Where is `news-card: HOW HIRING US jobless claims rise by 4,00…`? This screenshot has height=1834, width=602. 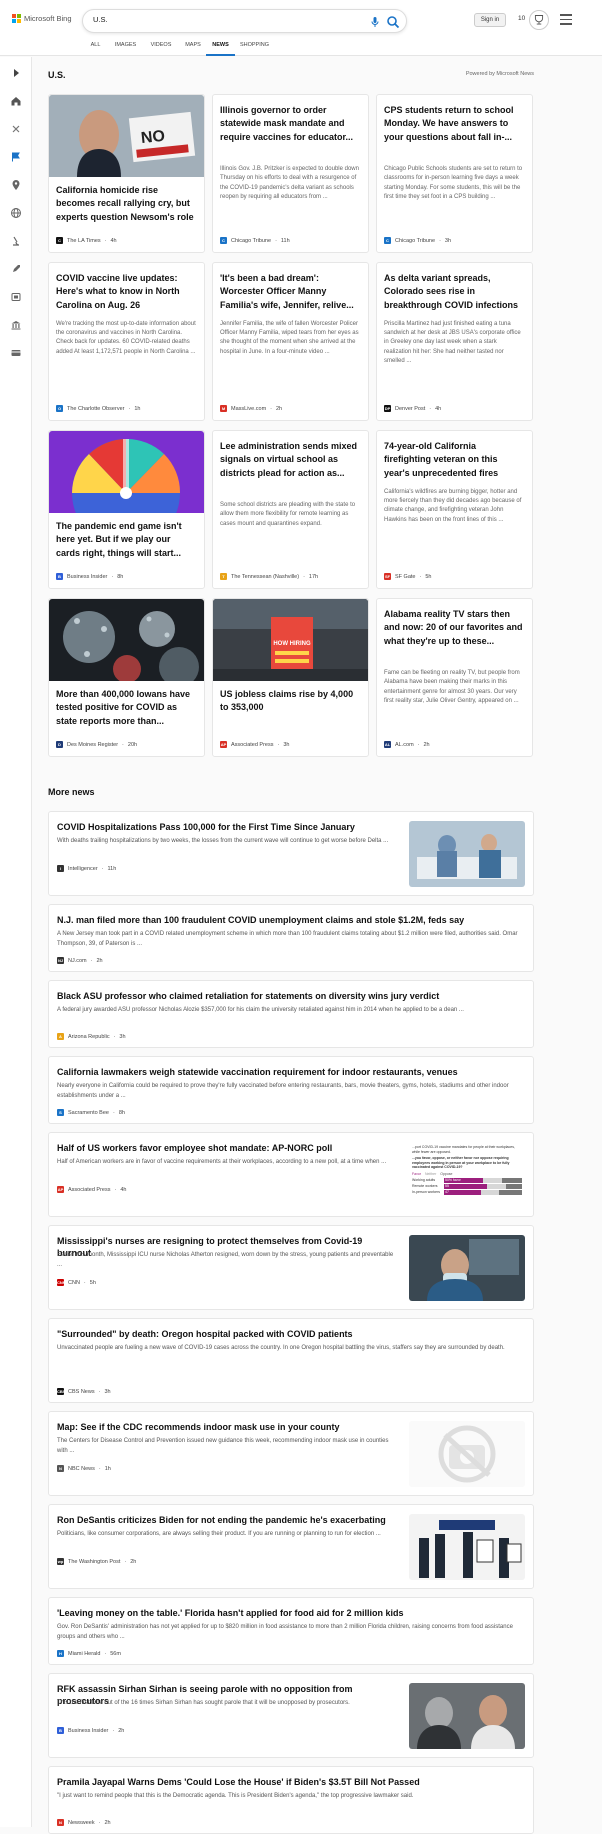 news-card: HOW HIRING US jobless claims rise by 4,00… is located at coordinates (290, 677).